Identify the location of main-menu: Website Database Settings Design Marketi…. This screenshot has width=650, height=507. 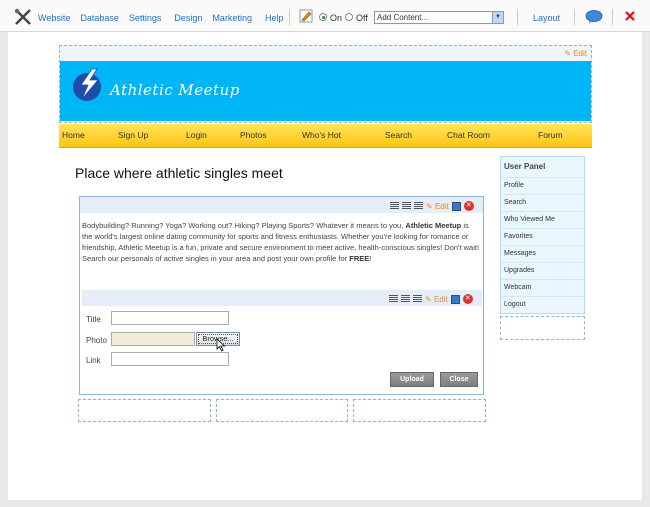
(160, 18).